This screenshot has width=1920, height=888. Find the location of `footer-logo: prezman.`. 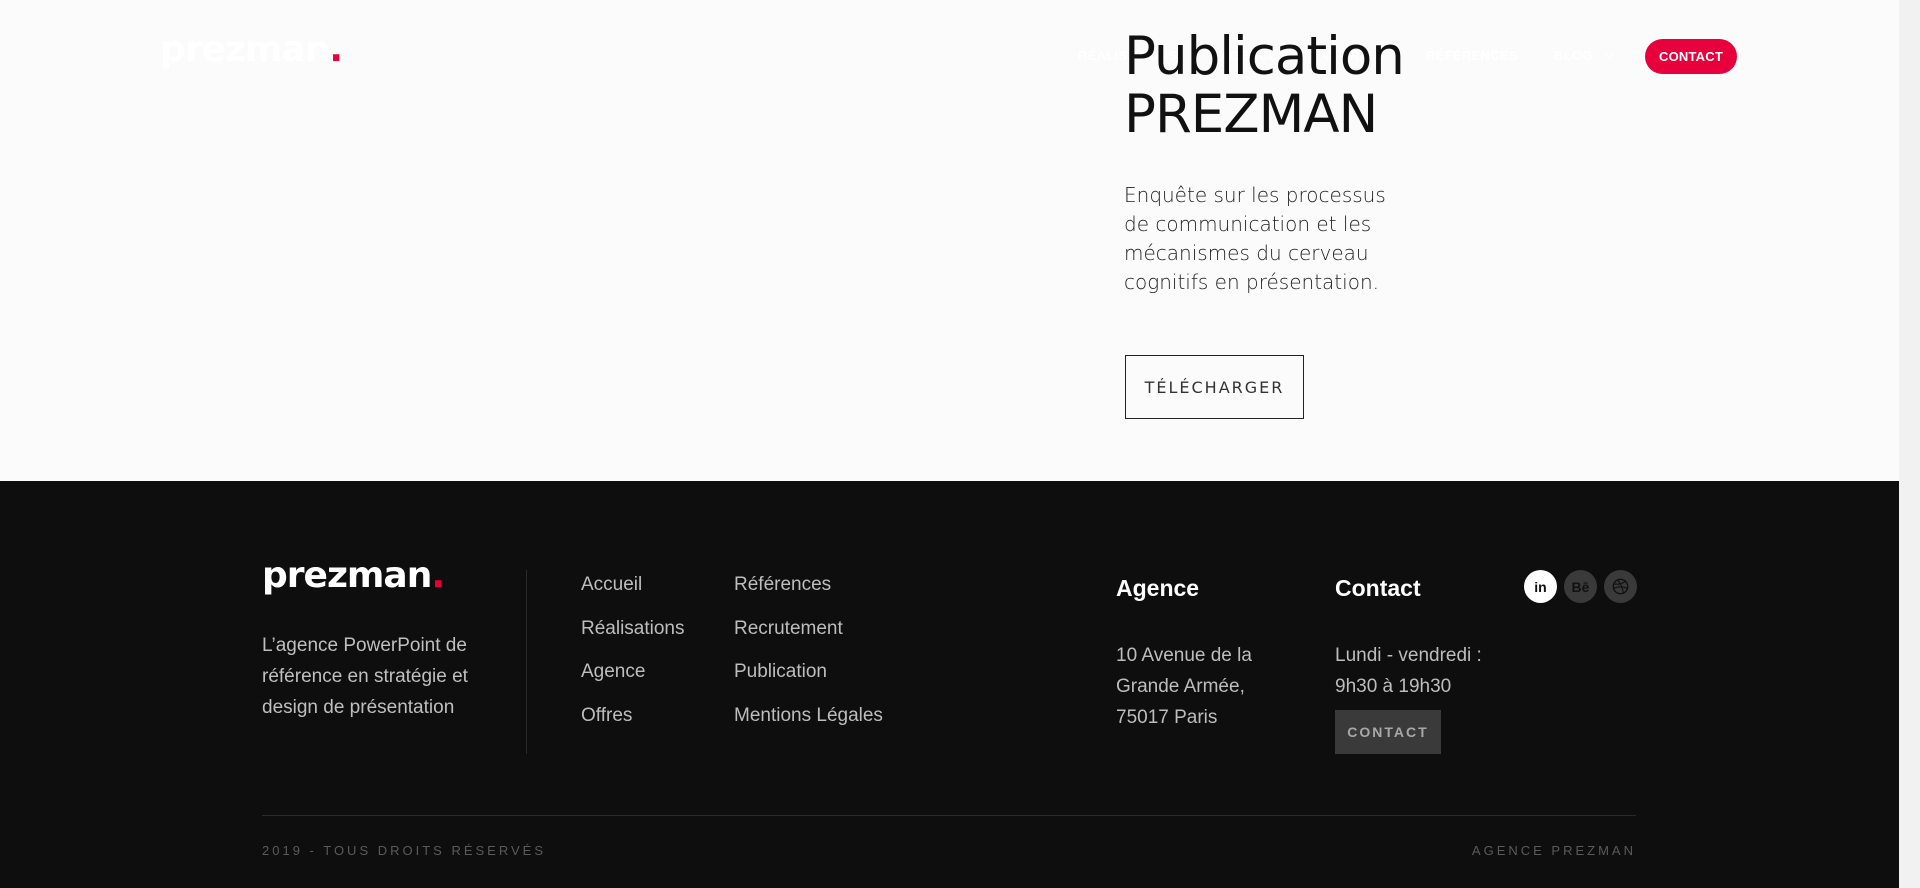

footer-logo: prezman. is located at coordinates (353, 575).